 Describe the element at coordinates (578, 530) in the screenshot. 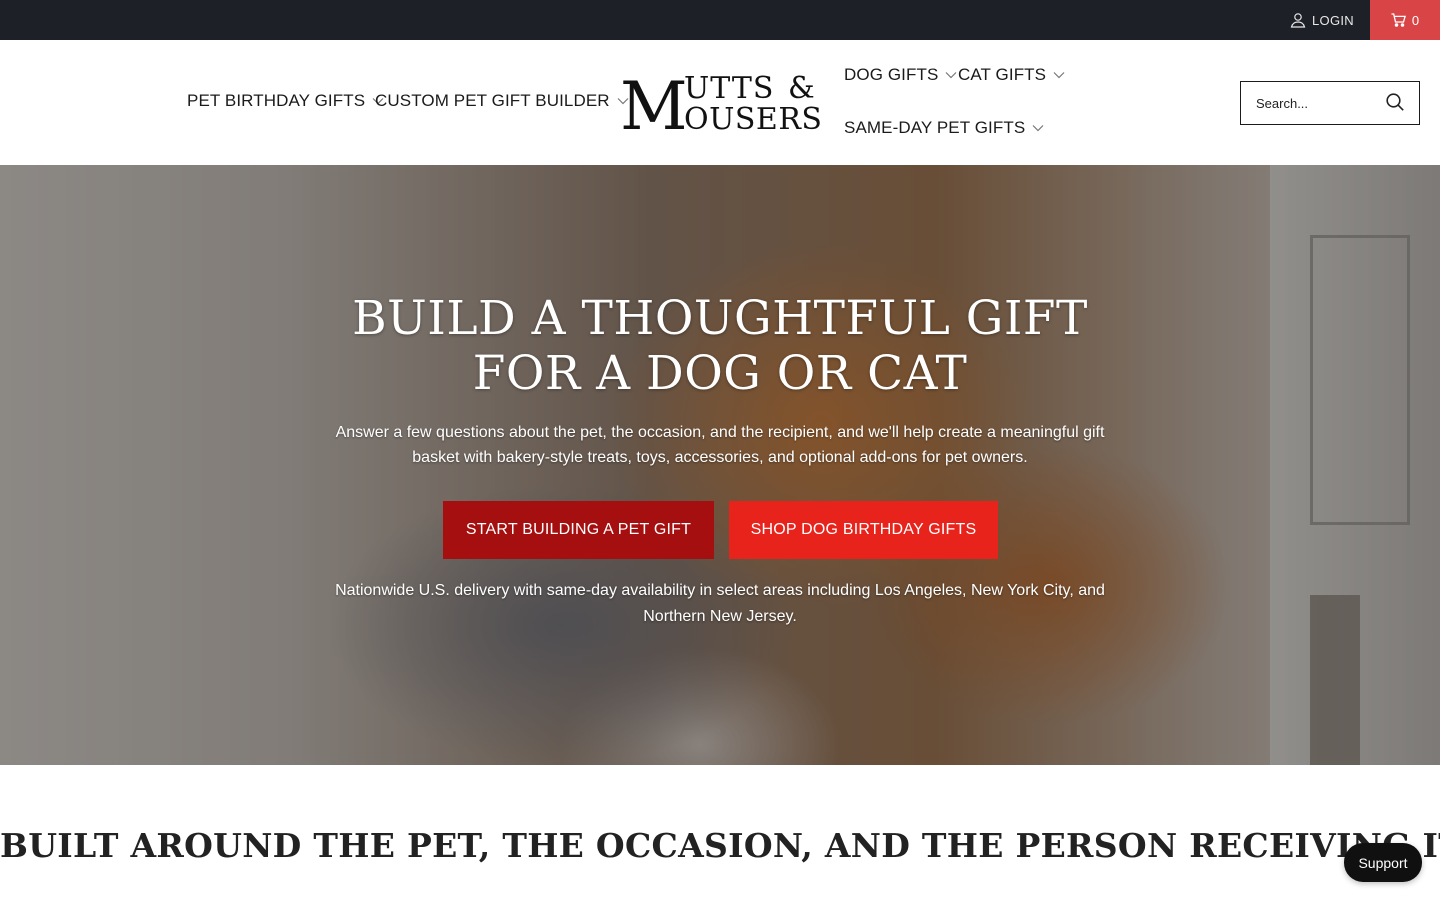

I see `start-building-gift-button: START BUILDING A PET GIFT` at that location.